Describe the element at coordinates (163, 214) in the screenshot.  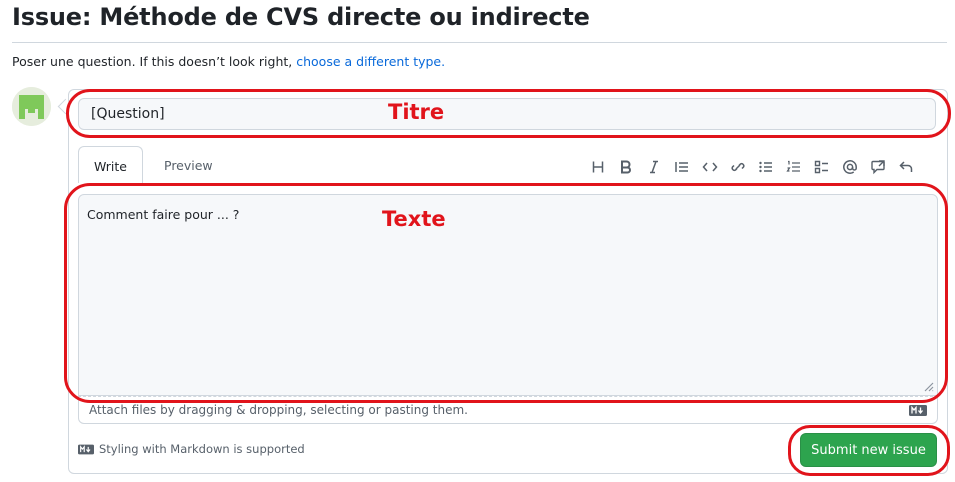
I see `issue-body-text: Comment faire pour ... ?` at that location.